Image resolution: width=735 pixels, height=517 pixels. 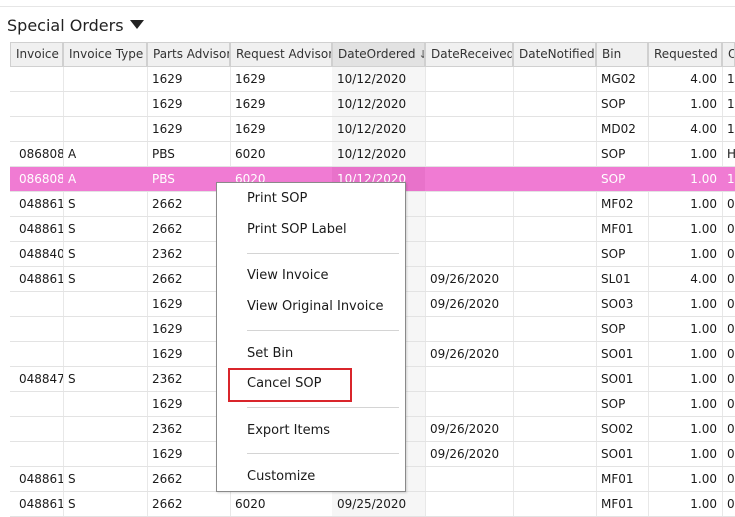 What do you see at coordinates (270, 353) in the screenshot?
I see `menu-item-set-bin: Set Bin` at bounding box center [270, 353].